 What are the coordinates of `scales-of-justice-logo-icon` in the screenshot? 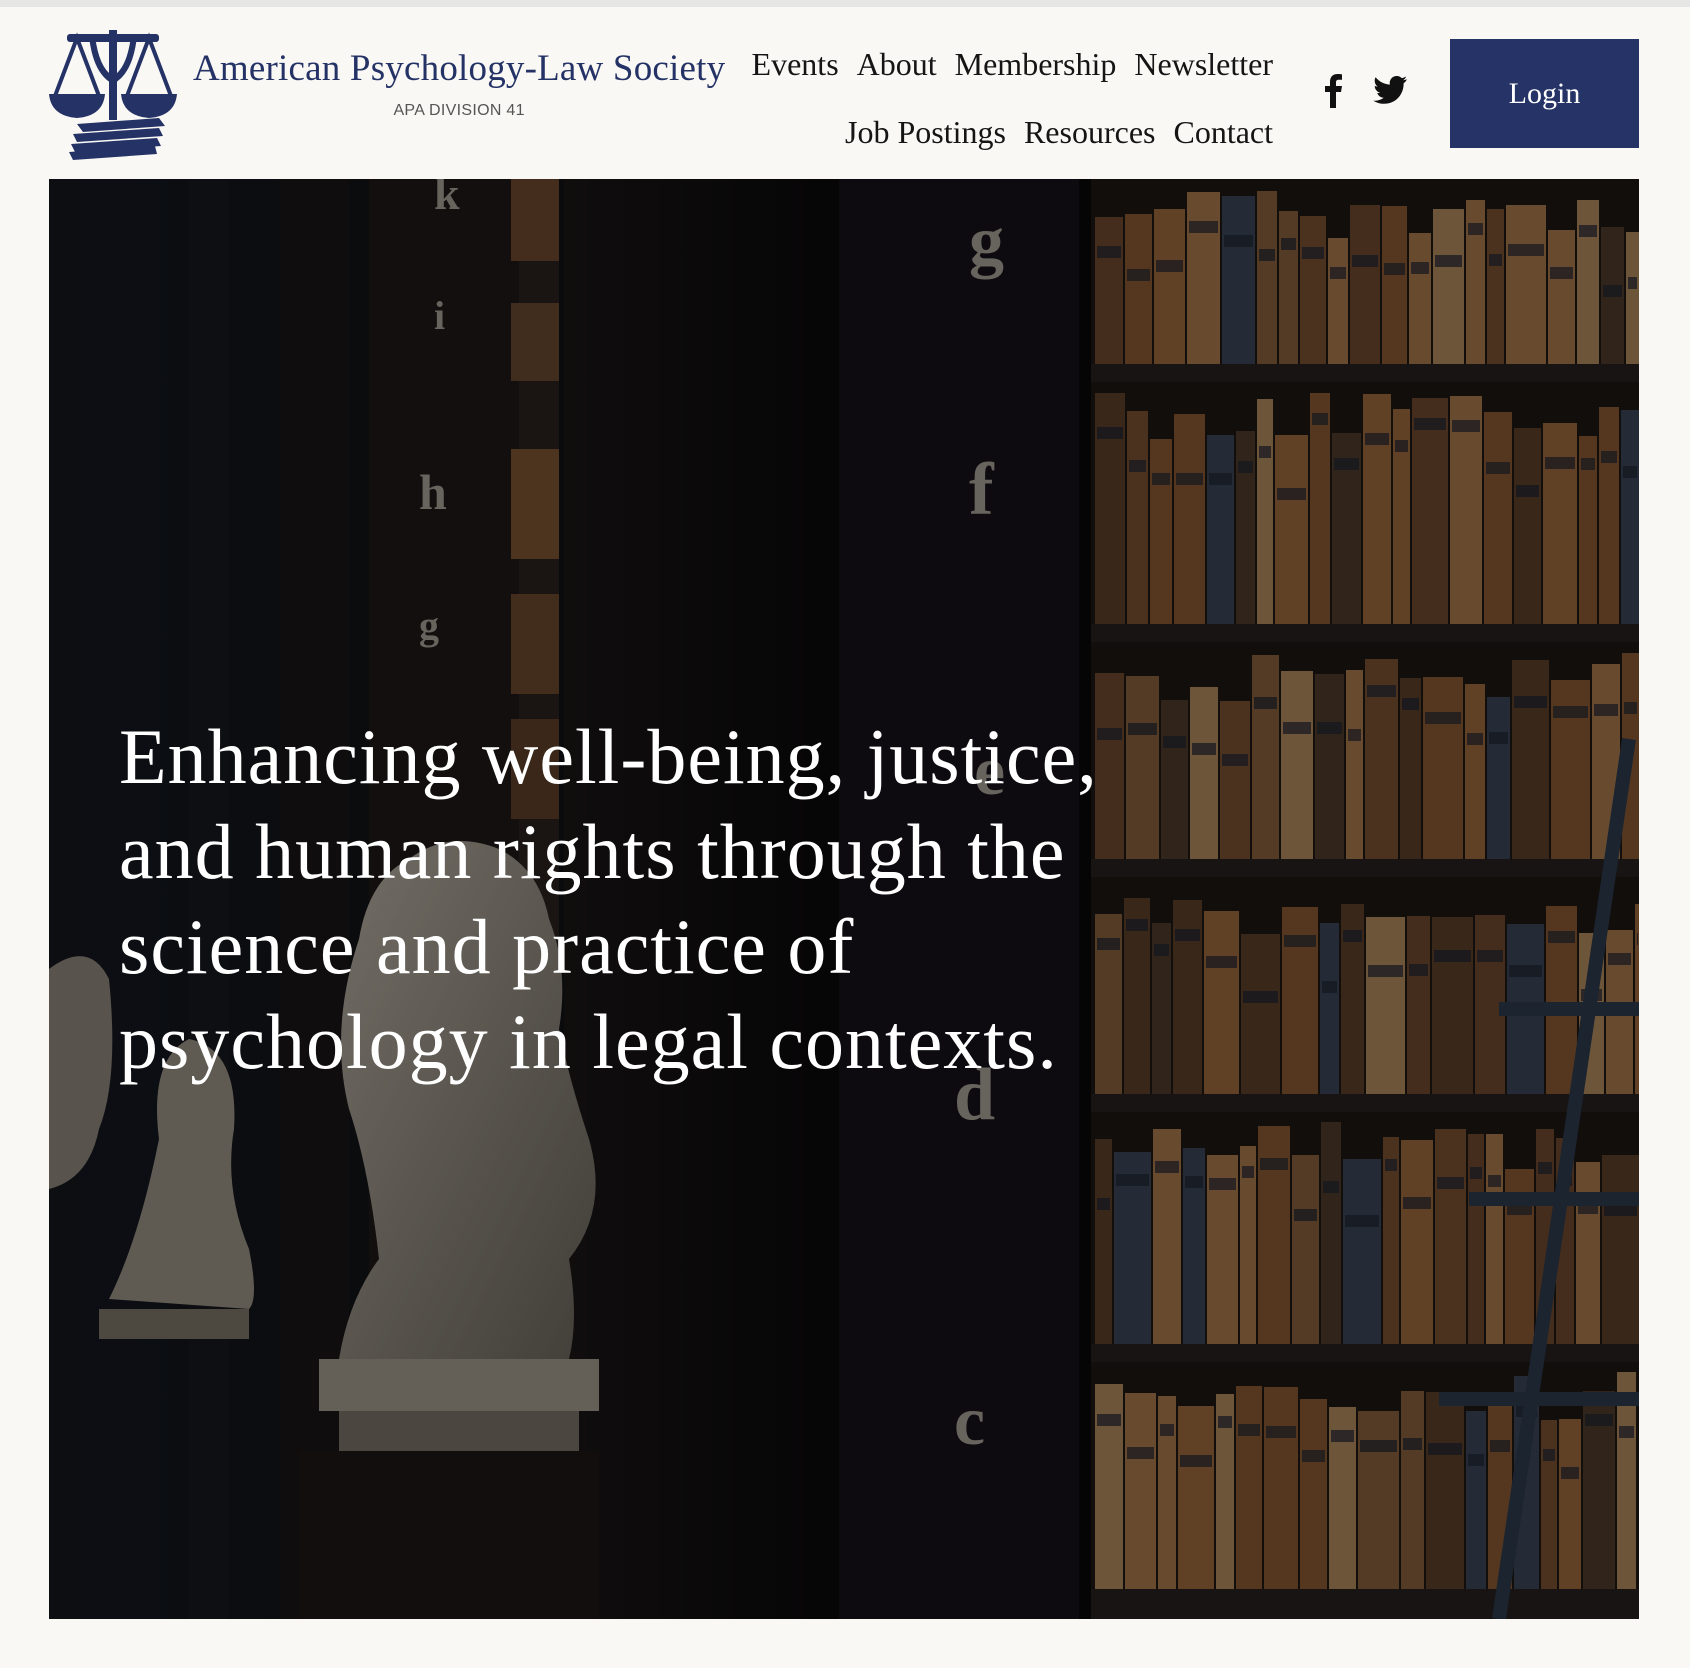 It's located at (113, 95).